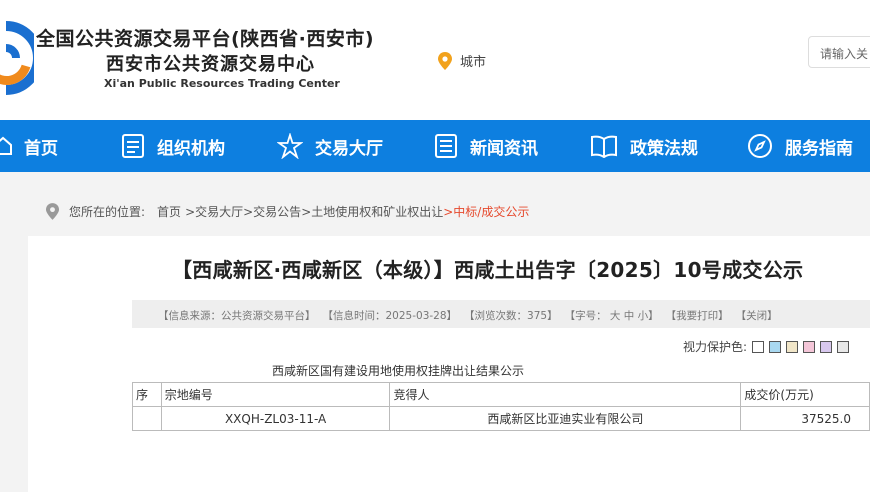  I want to click on cell-parcel-code: XXQH-ZL03-11-A, so click(275, 418).